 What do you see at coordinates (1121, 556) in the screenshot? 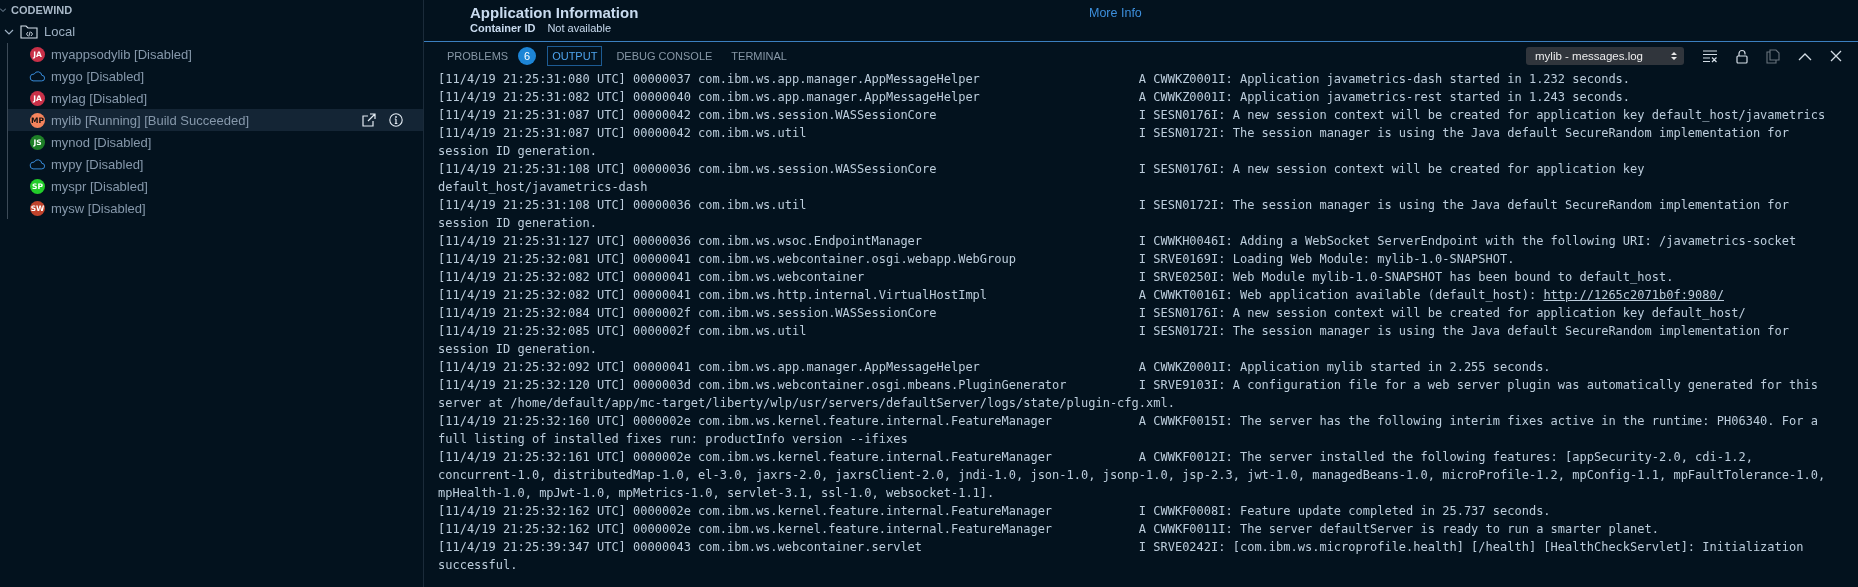
I see `log-line: [11/4/19 21:25:39:347 UTC] 00000043 com.ibm.ws.webcontainer.servlet I SRVE0242I: [com.ibm.ws.microprofile.health] [/health] [HealthCheckServlet]: Initialization successful.` at bounding box center [1121, 556].